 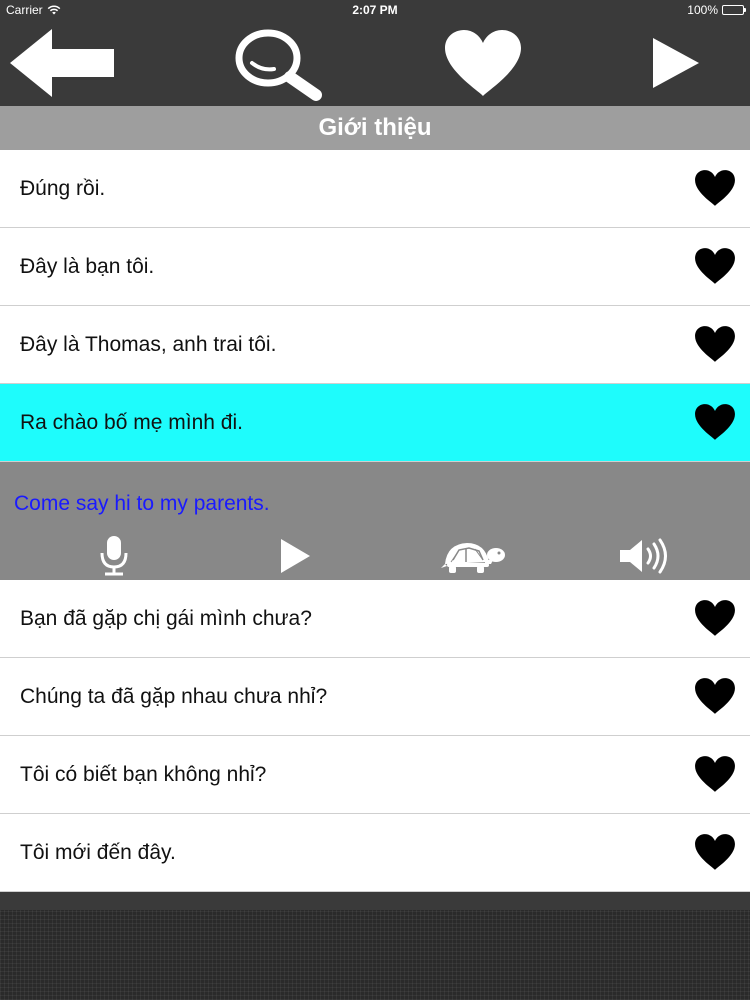 I want to click on phrase-text: Tôi có biết bạn không nhỉ?, so click(x=143, y=774).